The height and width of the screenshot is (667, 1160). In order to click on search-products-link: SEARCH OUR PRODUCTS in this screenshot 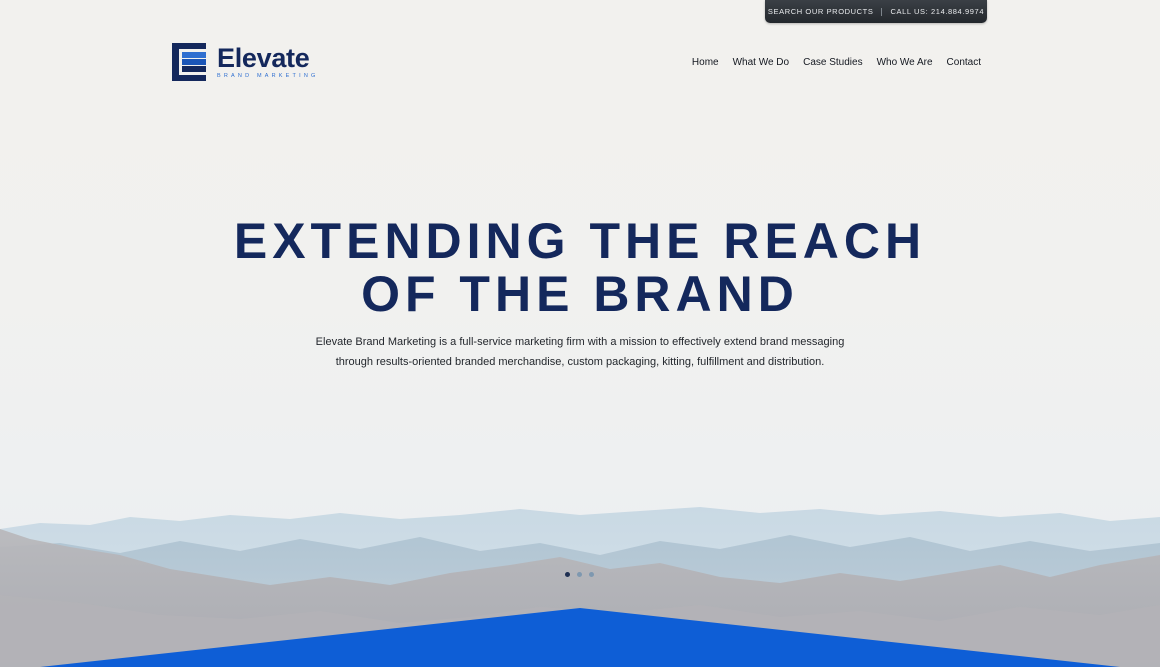, I will do `click(821, 11)`.